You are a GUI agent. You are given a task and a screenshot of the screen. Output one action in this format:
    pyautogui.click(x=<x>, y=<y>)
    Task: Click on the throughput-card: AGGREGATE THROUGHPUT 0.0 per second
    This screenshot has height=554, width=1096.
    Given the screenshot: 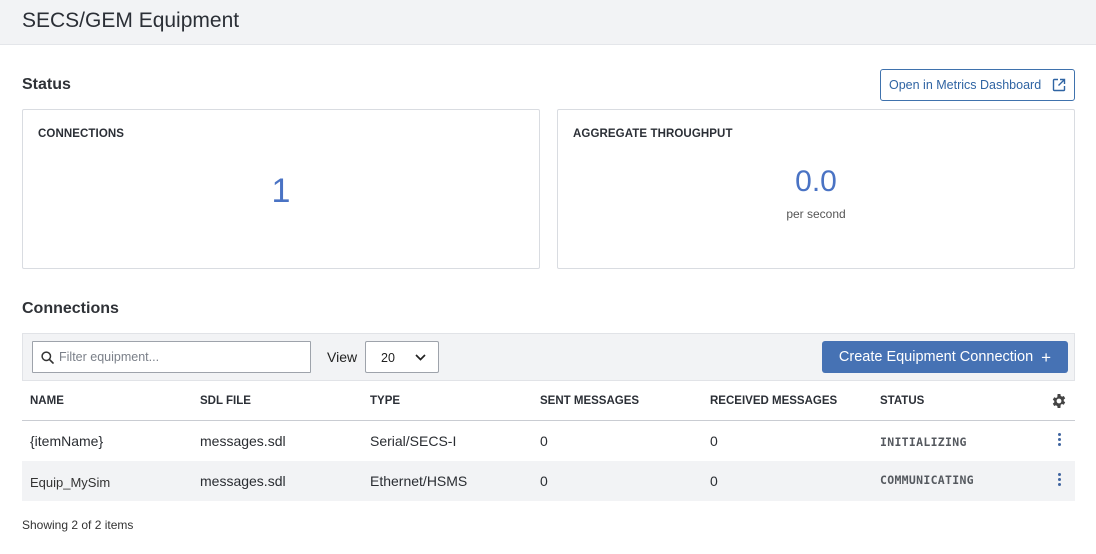 What is the action you would take?
    pyautogui.click(x=816, y=189)
    